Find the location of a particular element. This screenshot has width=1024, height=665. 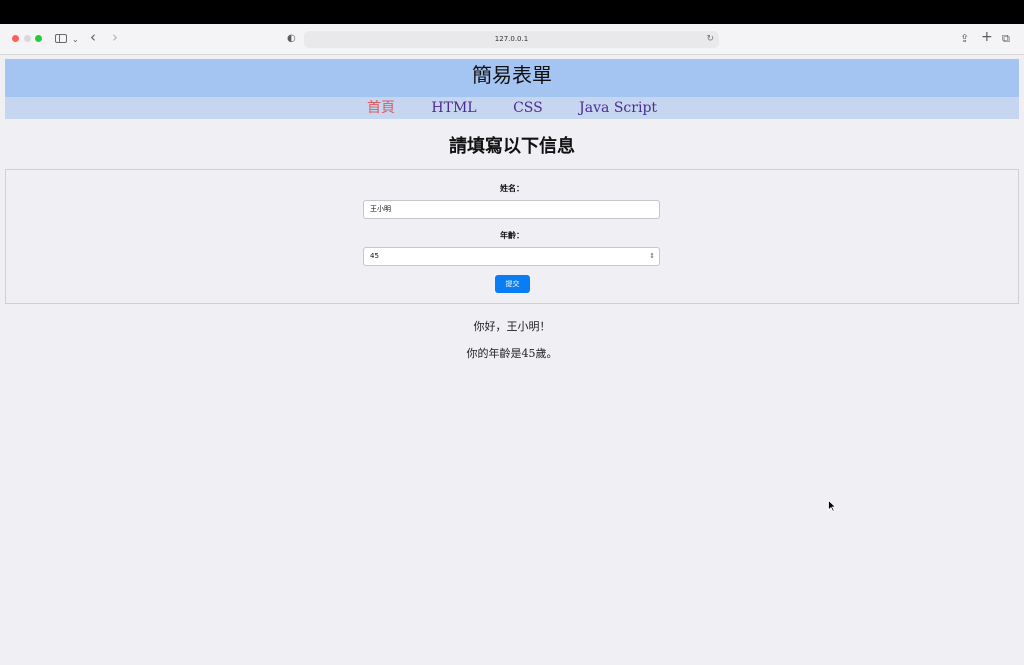

form-heading: 請填寫以下信息 is located at coordinates (512, 146).